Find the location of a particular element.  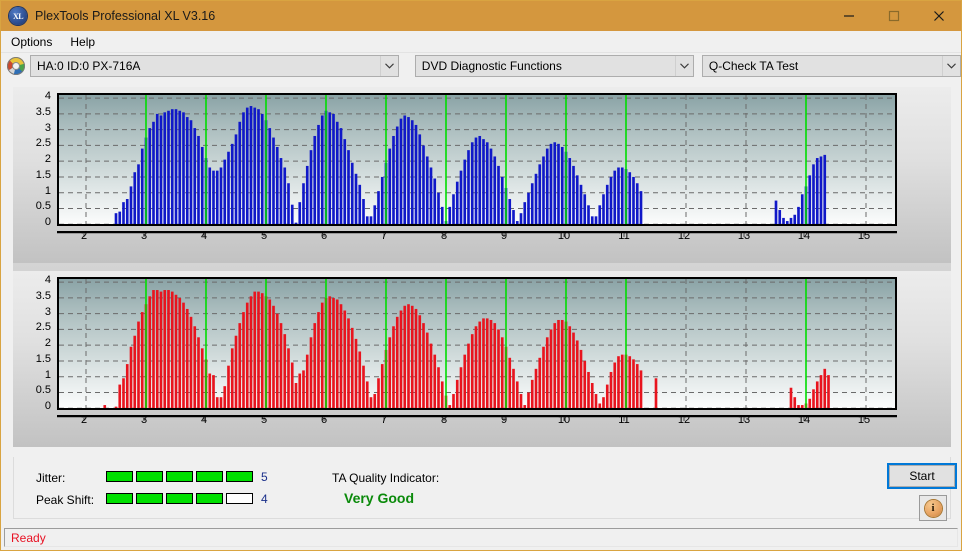

xl-app-icon: XL is located at coordinates (18, 16).